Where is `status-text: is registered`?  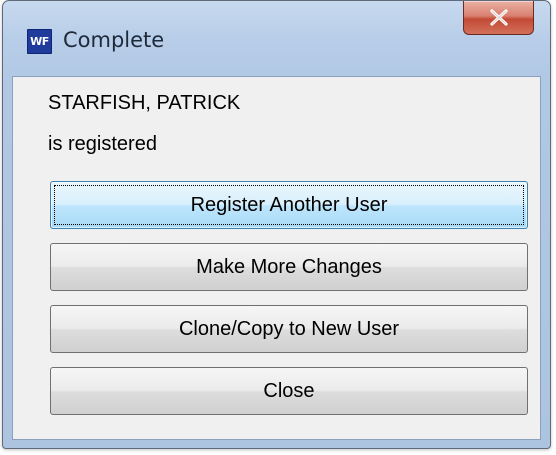
status-text: is registered is located at coordinates (102, 144).